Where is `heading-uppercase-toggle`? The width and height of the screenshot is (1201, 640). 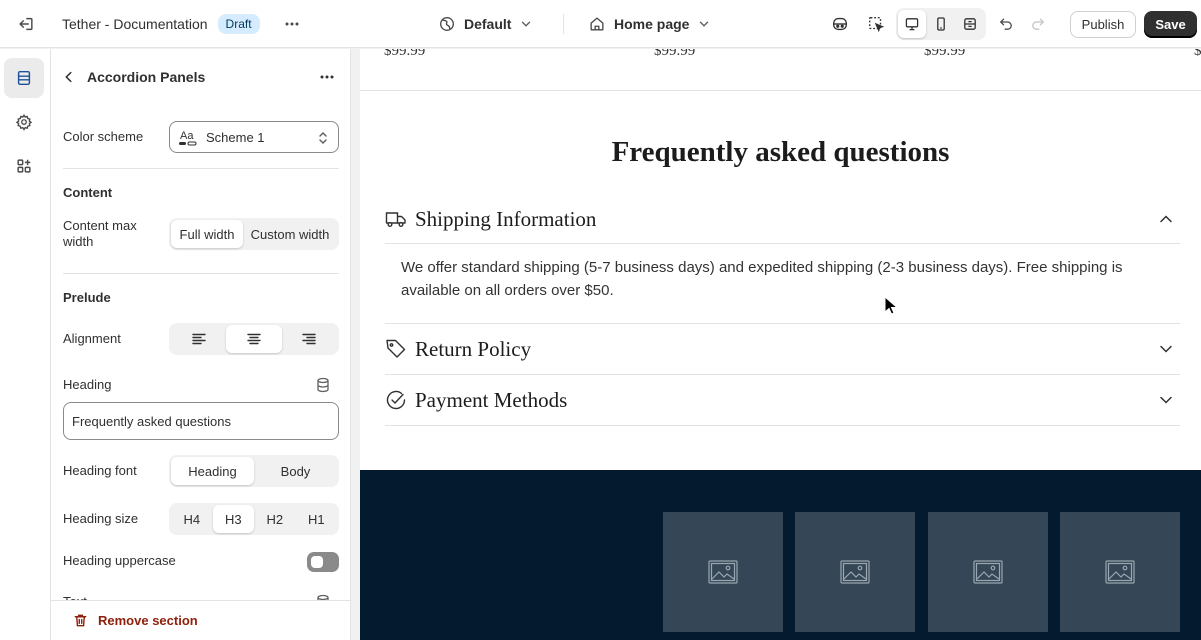 heading-uppercase-toggle is located at coordinates (323, 562).